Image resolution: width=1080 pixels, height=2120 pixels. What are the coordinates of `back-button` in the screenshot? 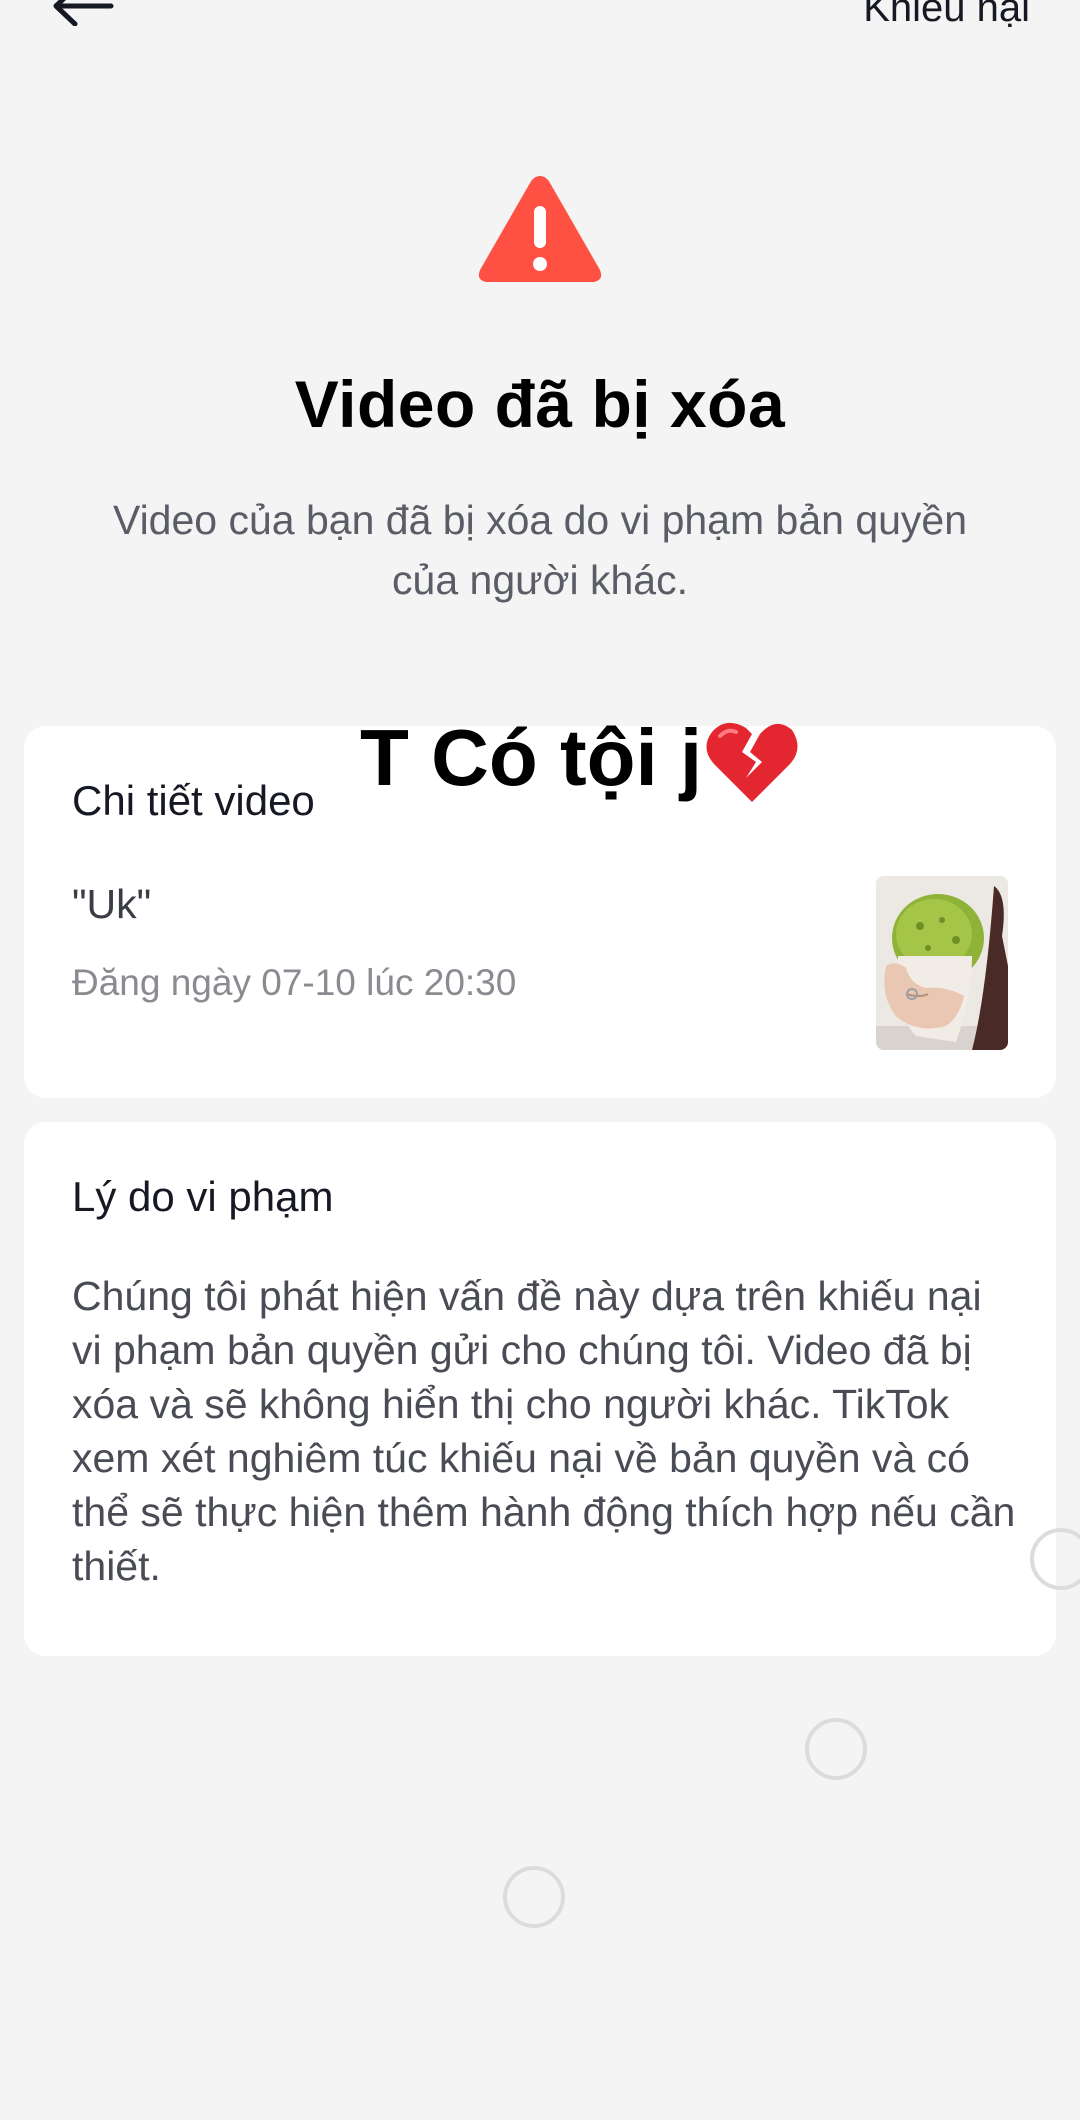 It's located at (83, 18).